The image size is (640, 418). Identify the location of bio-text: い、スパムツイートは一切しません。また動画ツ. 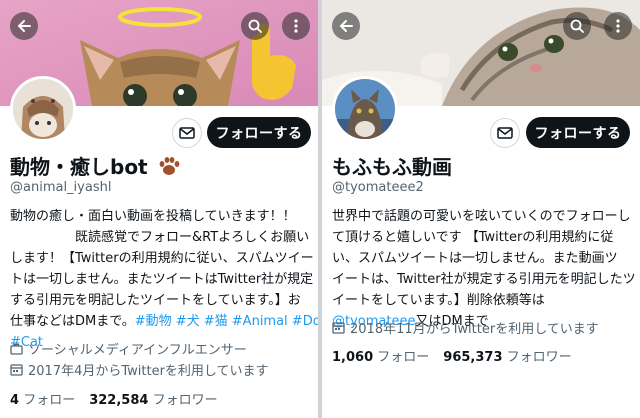
(475, 258).